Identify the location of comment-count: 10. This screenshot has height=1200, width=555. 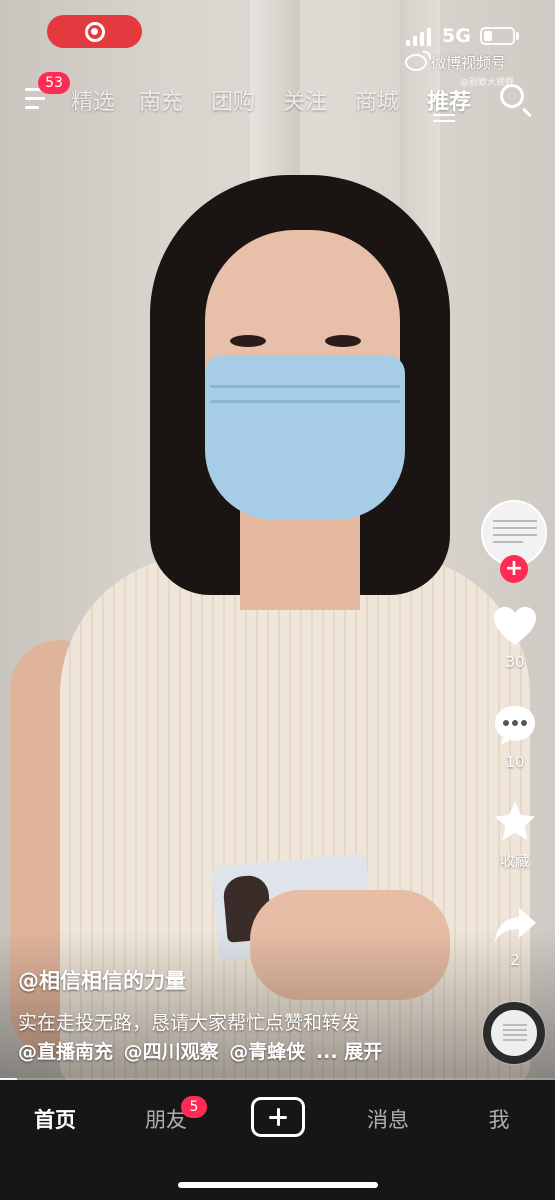
(515, 762).